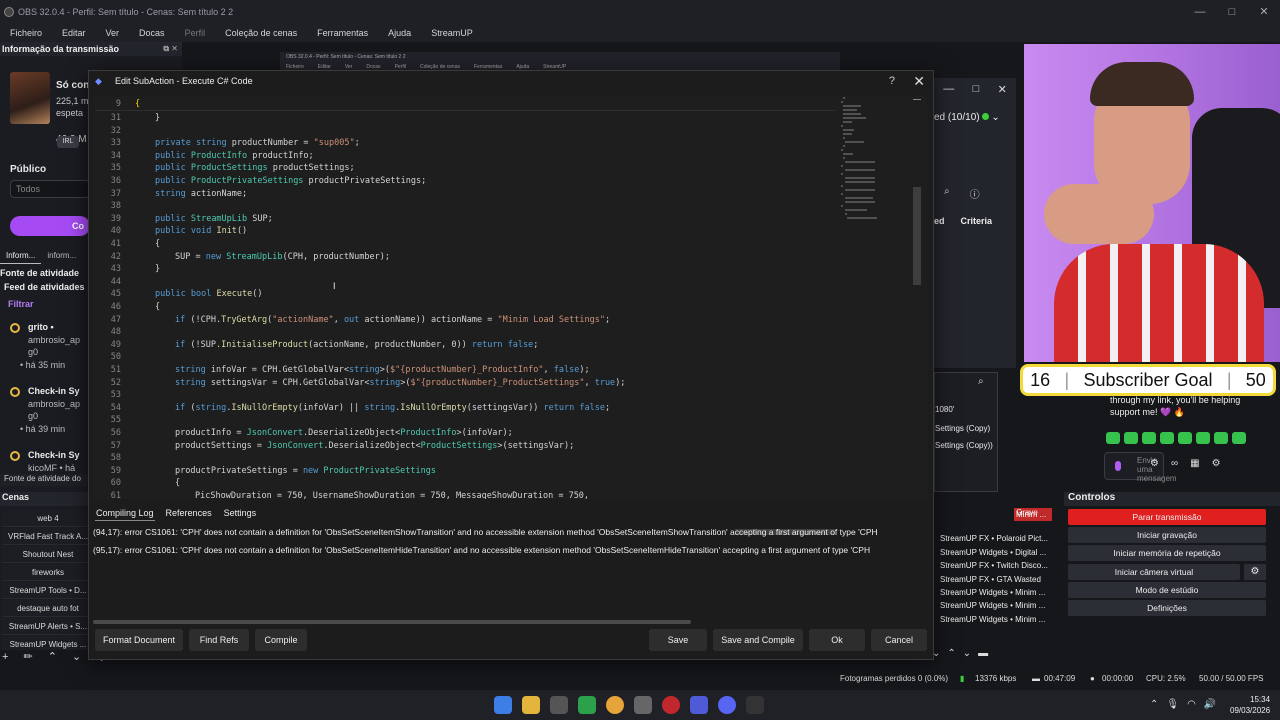 The image size is (1280, 720). Describe the element at coordinates (559, 705) in the screenshot. I see `store-icon` at that location.